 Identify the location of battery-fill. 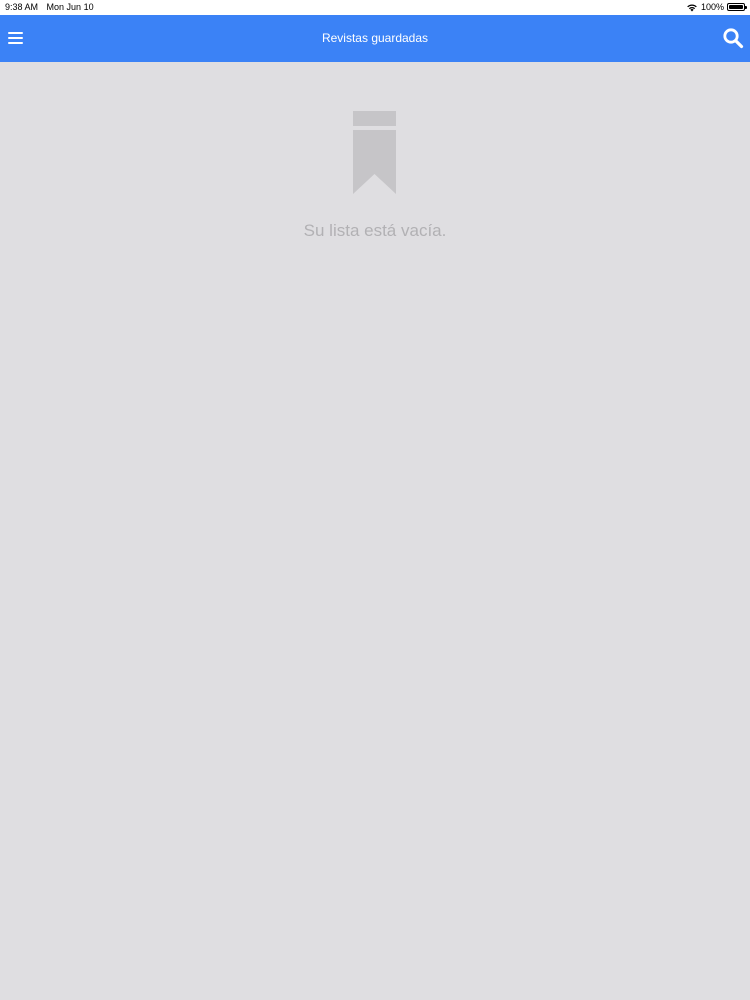
(736, 7).